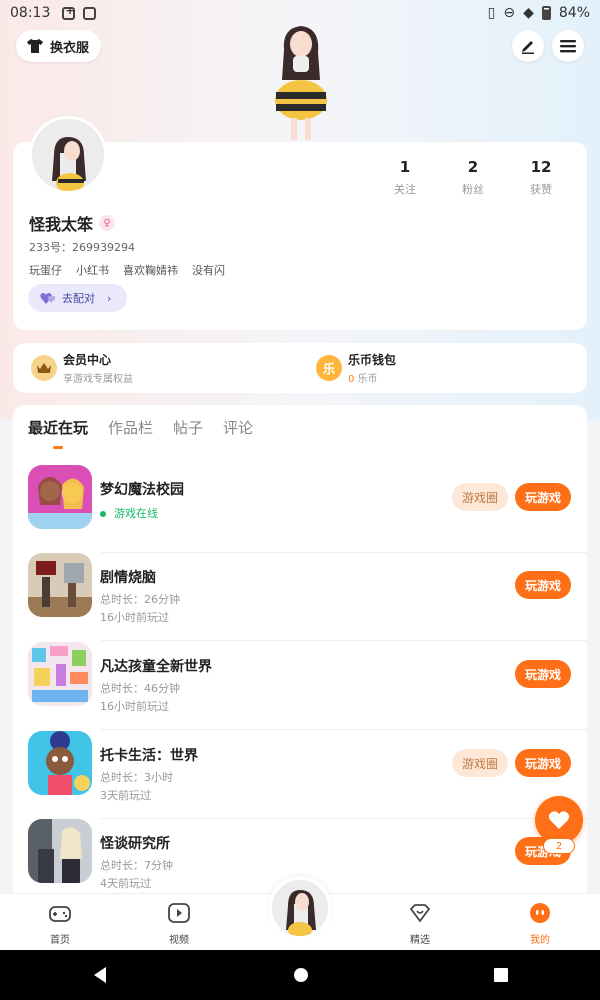 Image resolution: width=600 pixels, height=1000 pixels. I want to click on stat-likes: 12 获赞, so click(541, 177).